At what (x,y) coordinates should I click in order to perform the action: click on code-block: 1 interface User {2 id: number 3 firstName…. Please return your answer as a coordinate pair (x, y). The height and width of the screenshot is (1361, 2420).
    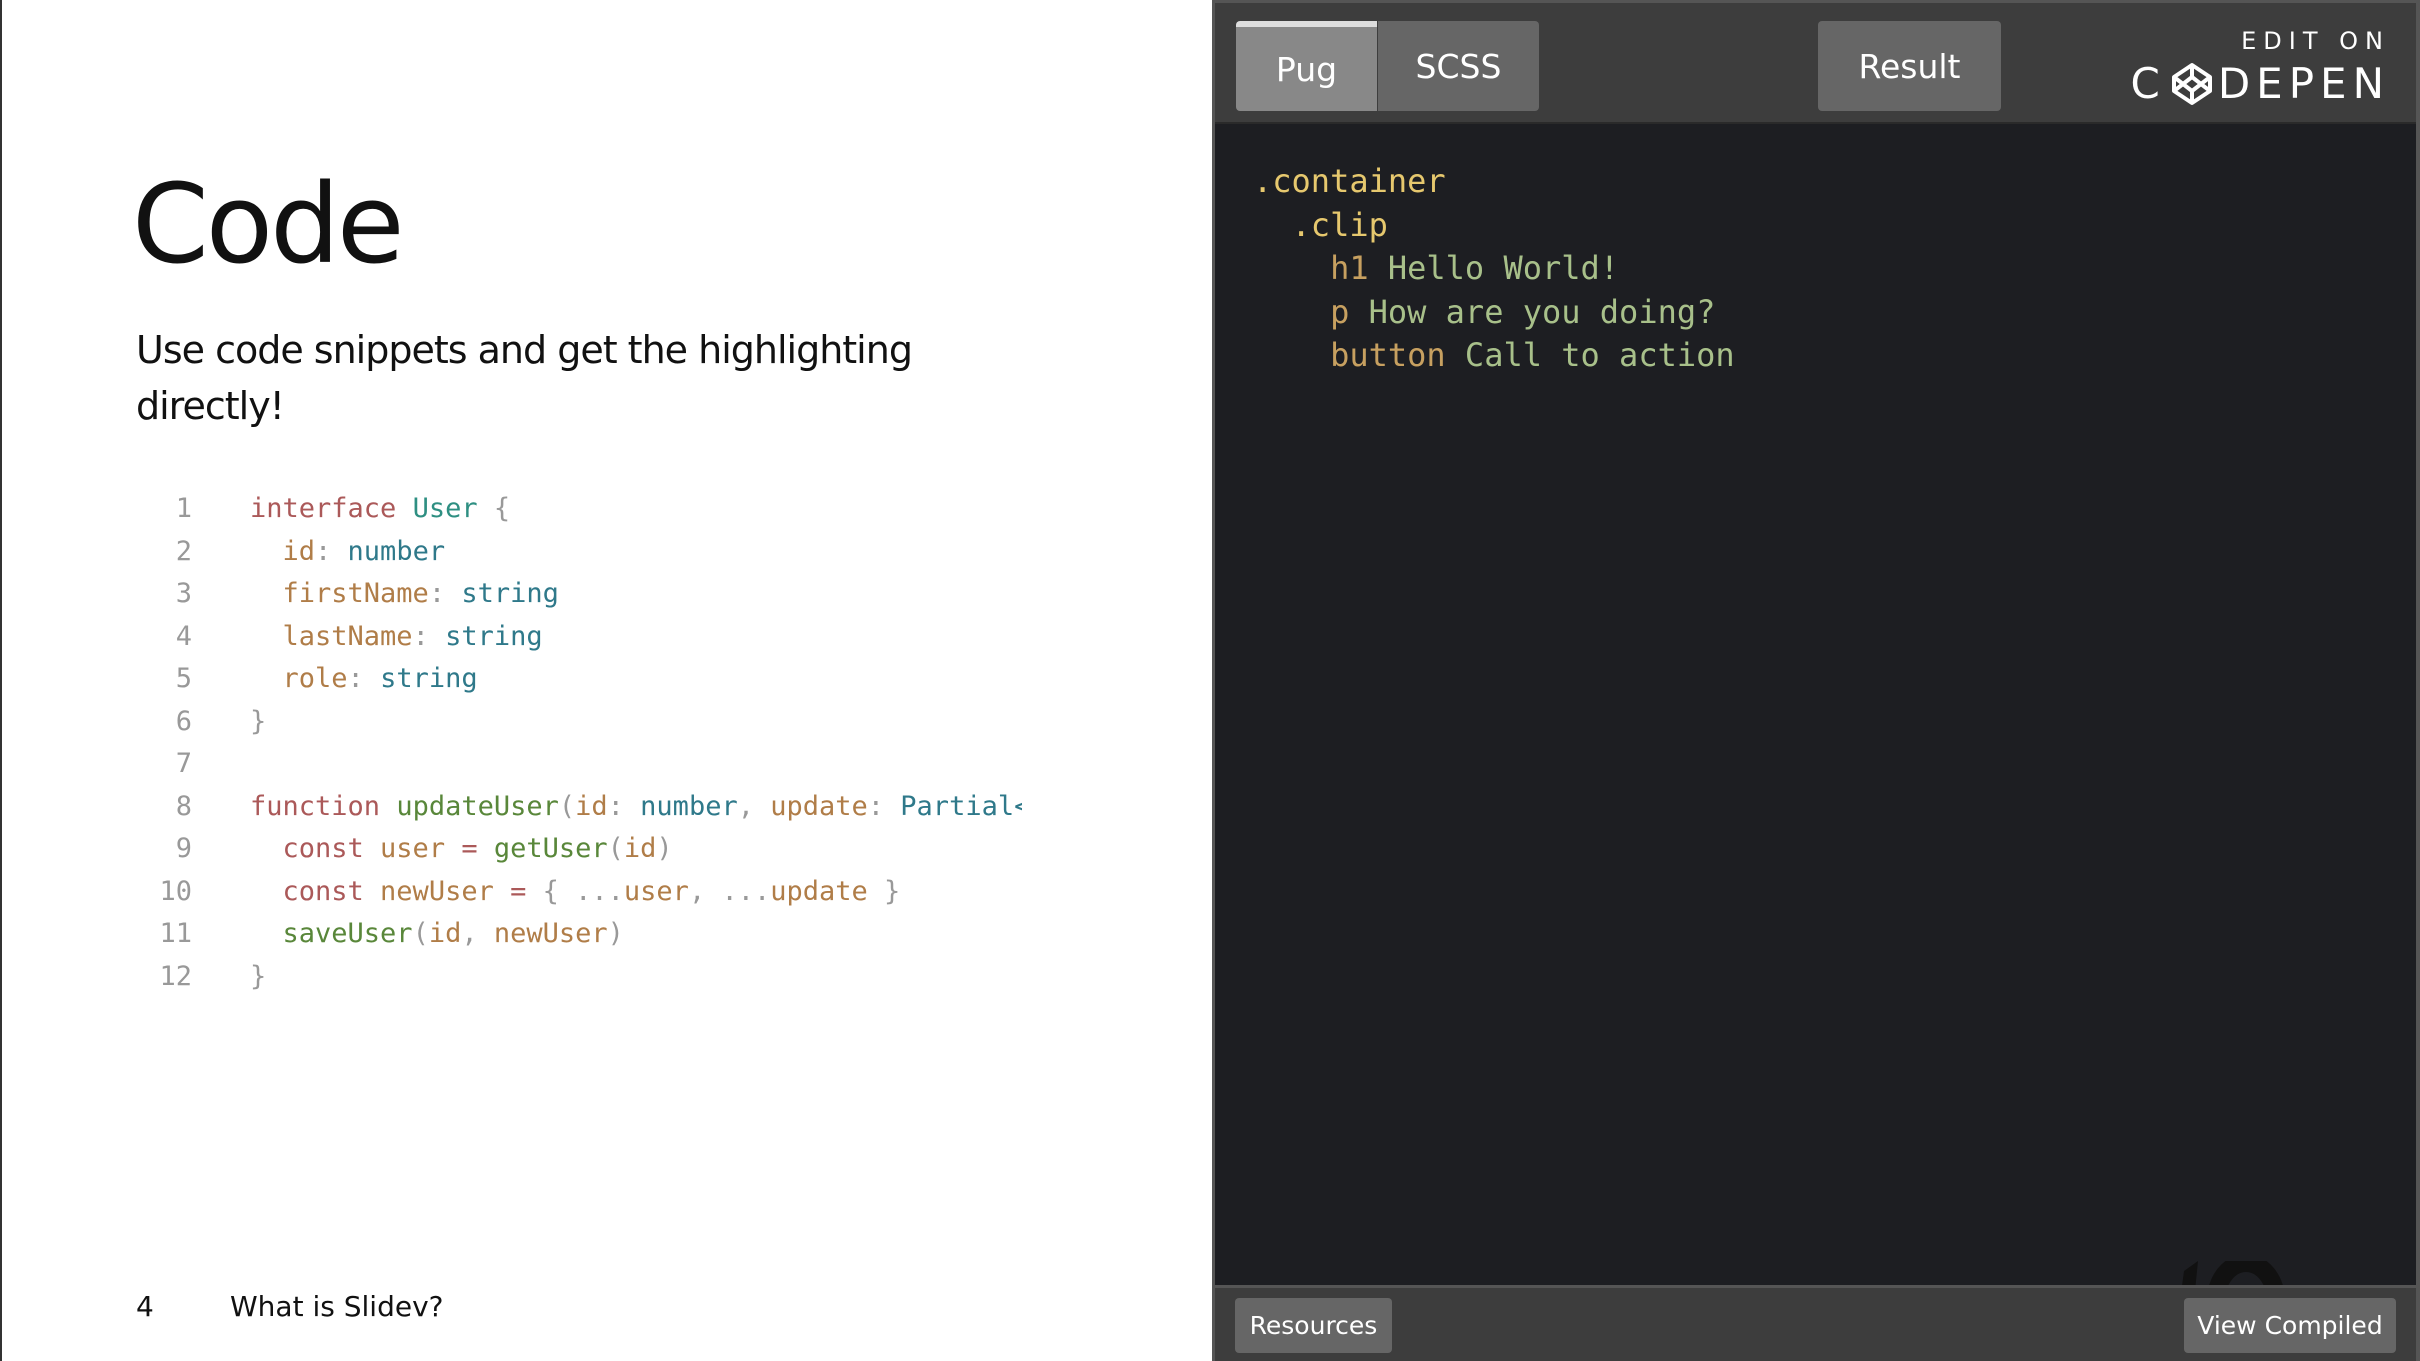
    Looking at the image, I should click on (582, 743).